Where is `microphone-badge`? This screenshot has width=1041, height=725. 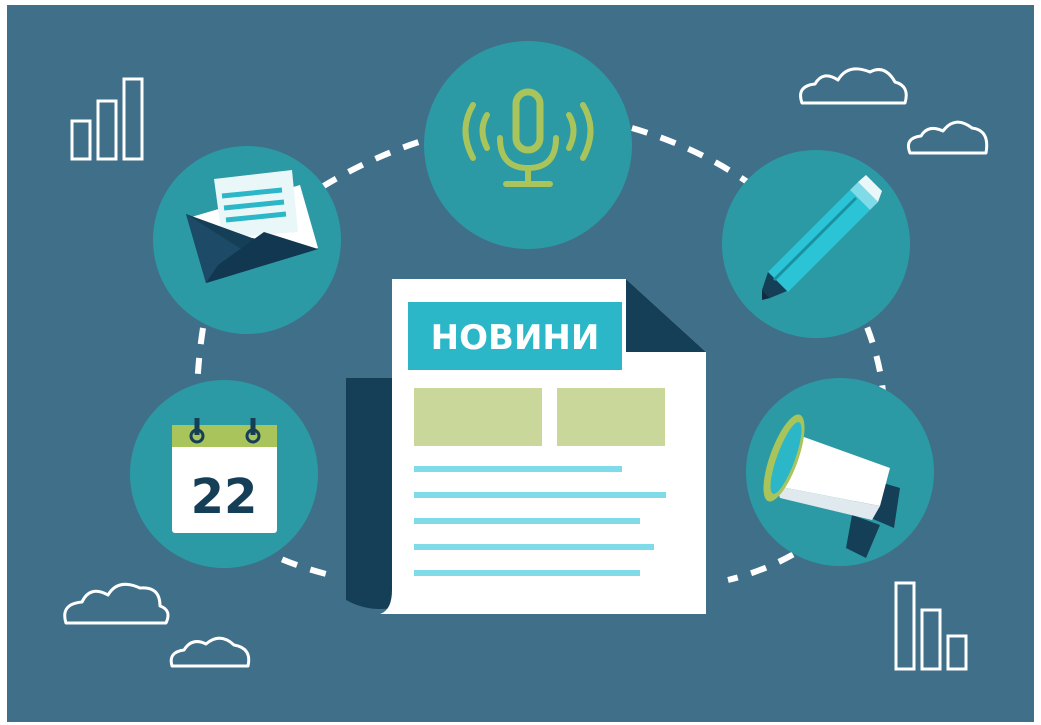
microphone-badge is located at coordinates (528, 145).